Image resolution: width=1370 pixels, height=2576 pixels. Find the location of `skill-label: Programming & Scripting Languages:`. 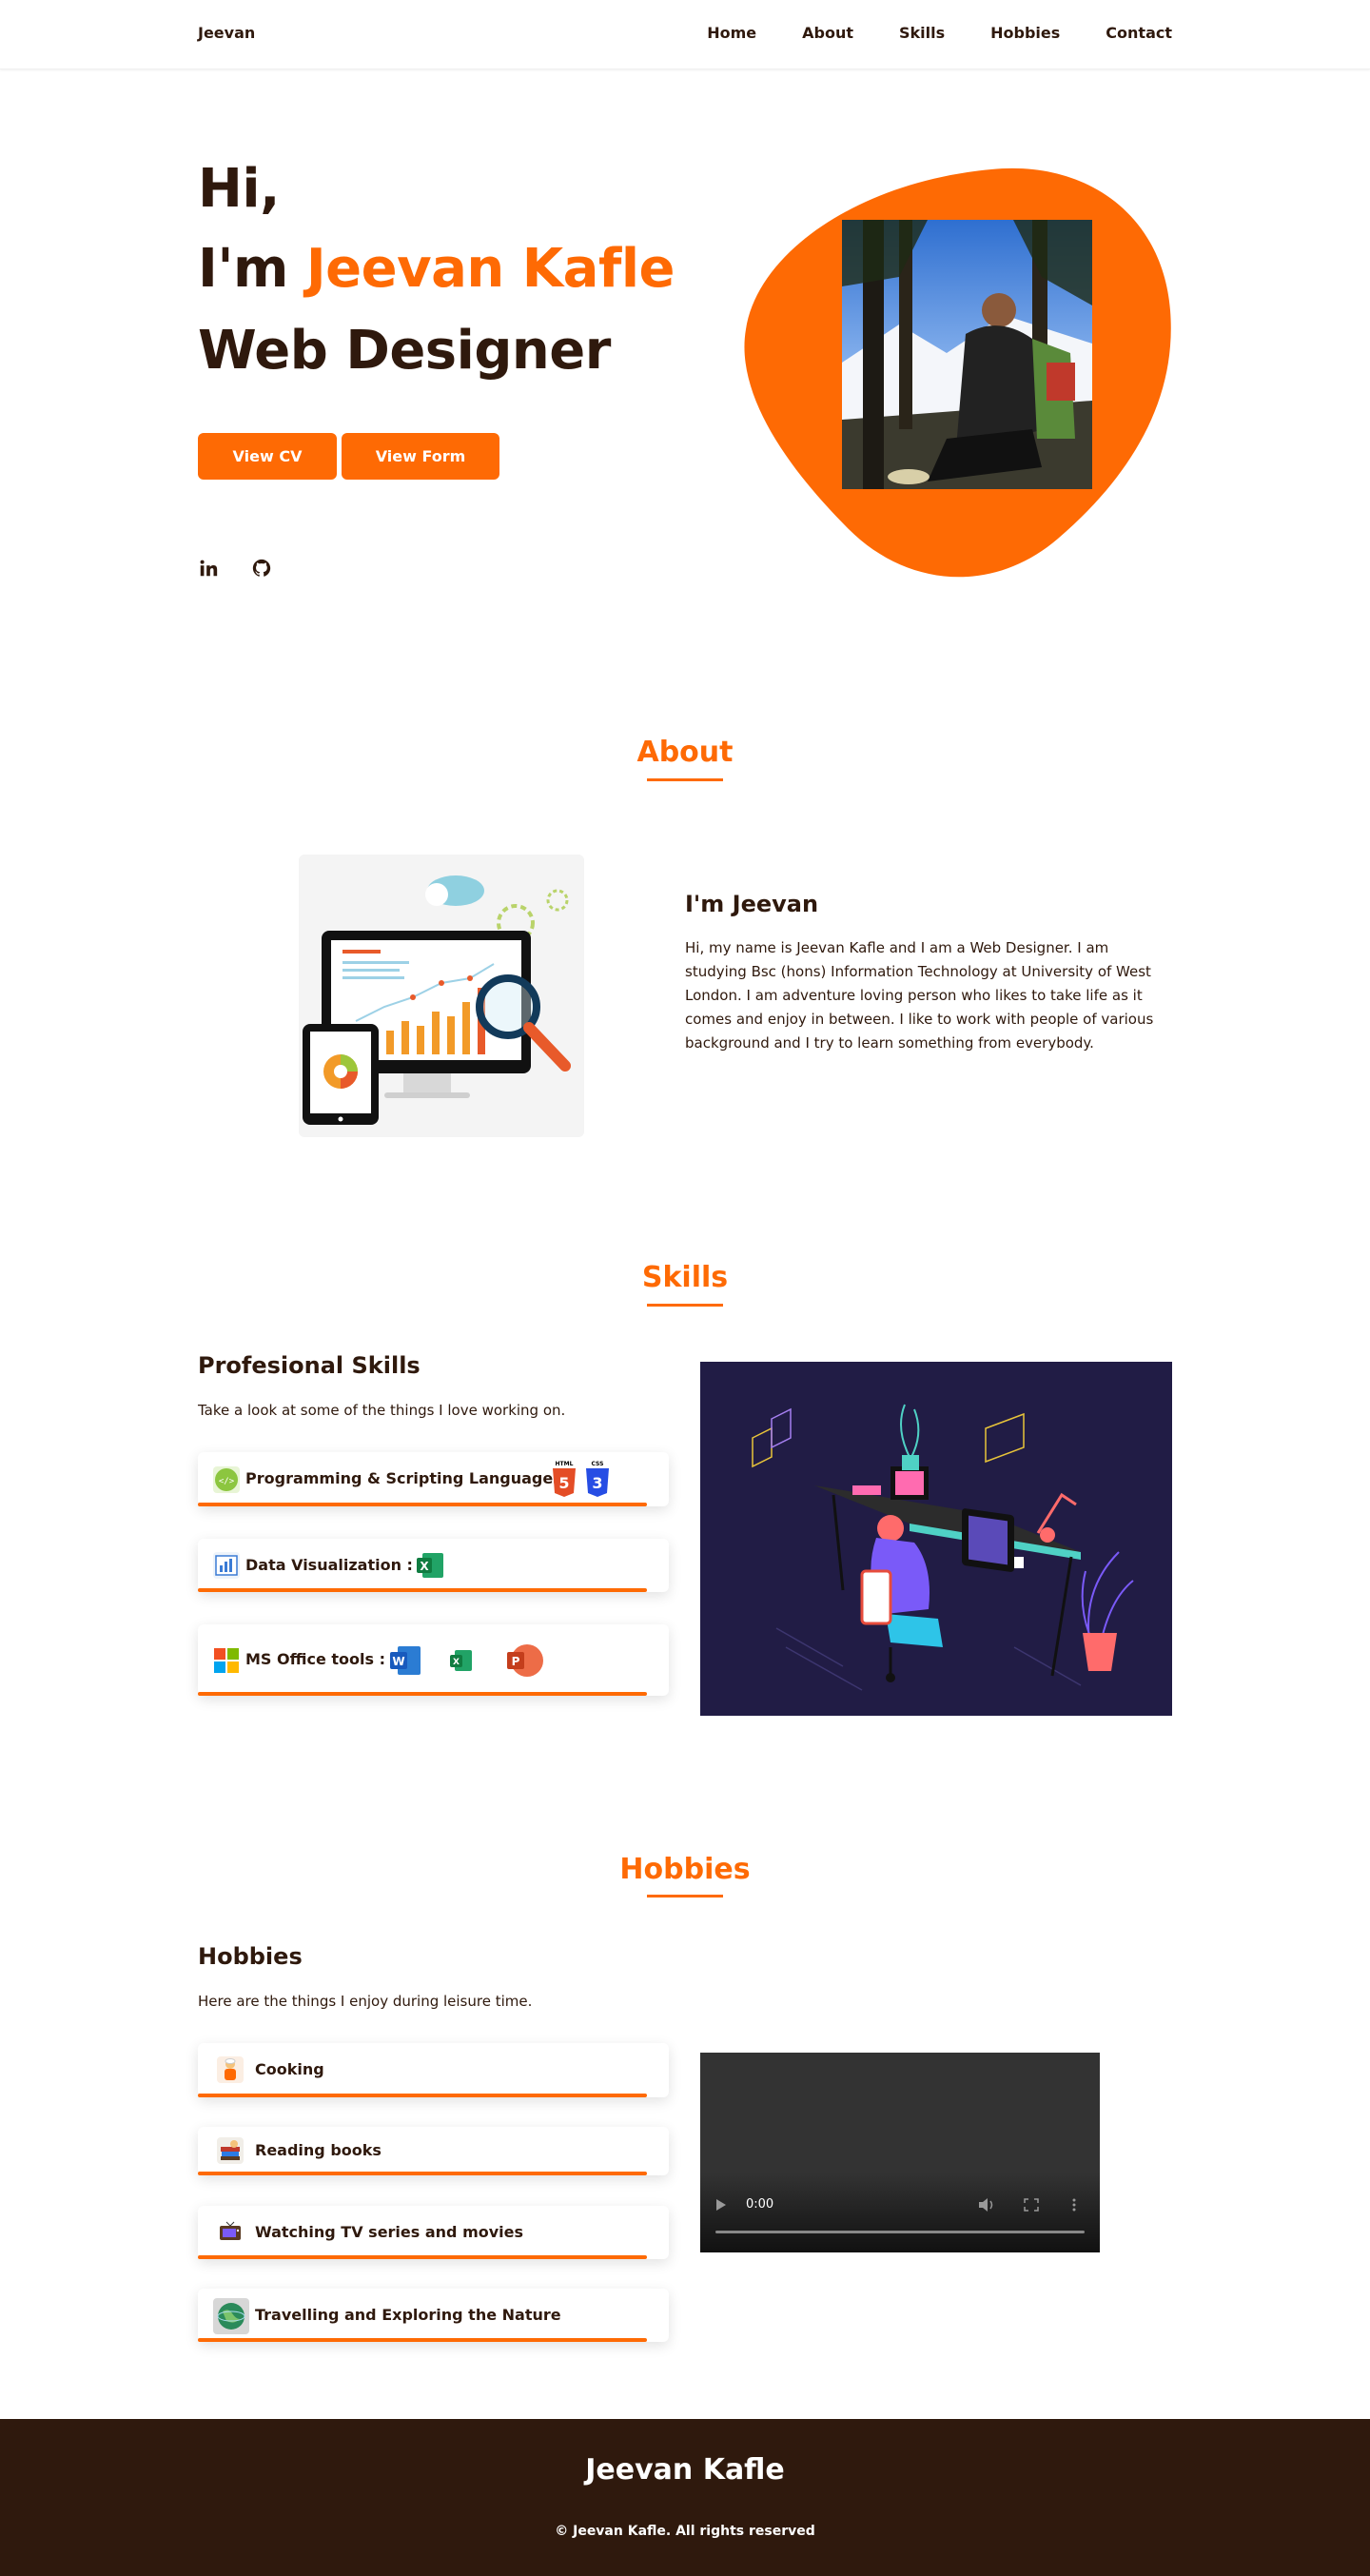

skill-label: Programming & Scripting Languages: is located at coordinates (407, 1478).